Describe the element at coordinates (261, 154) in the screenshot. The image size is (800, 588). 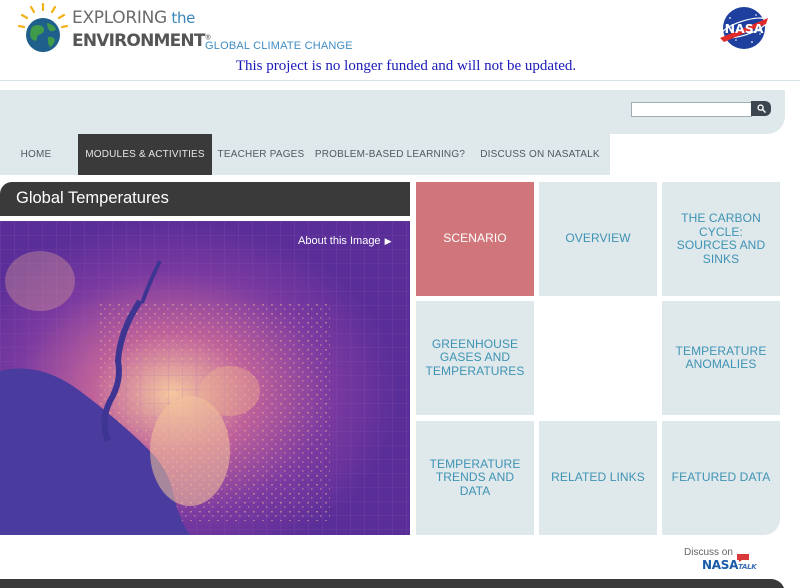
I see `nav-item-teacher-pages: TEACHER PAGES` at that location.